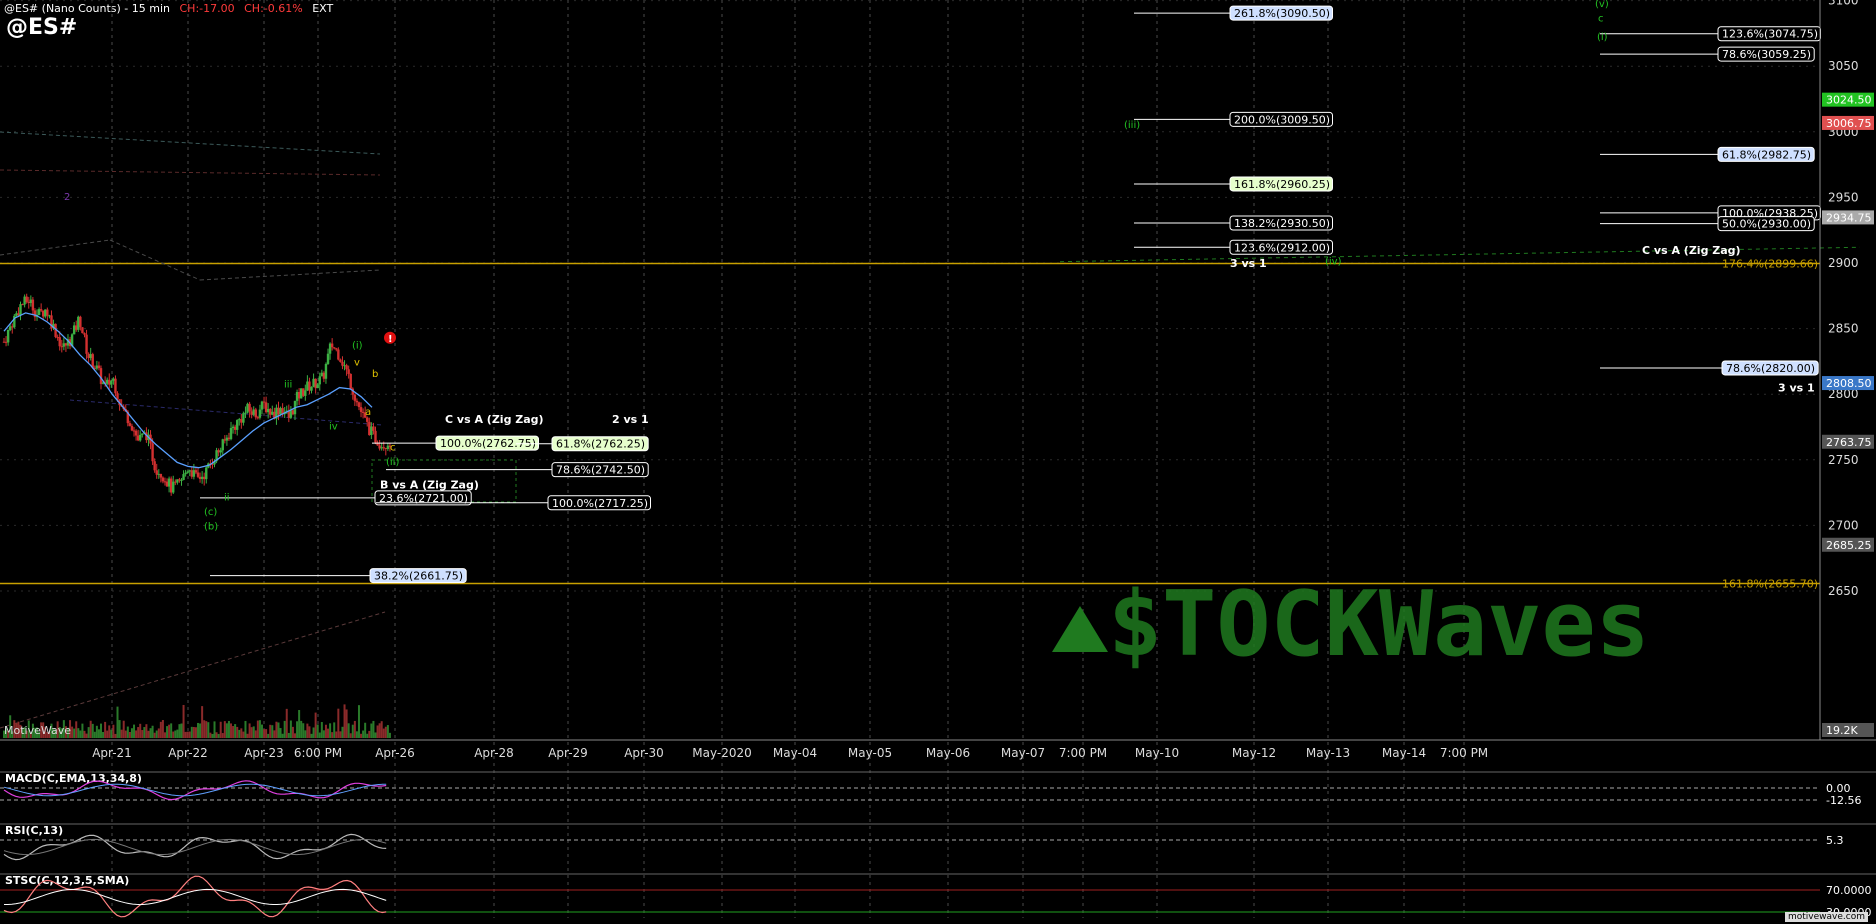 The height and width of the screenshot is (924, 1876). I want to click on y-tick-label: 2900, so click(1843, 263).